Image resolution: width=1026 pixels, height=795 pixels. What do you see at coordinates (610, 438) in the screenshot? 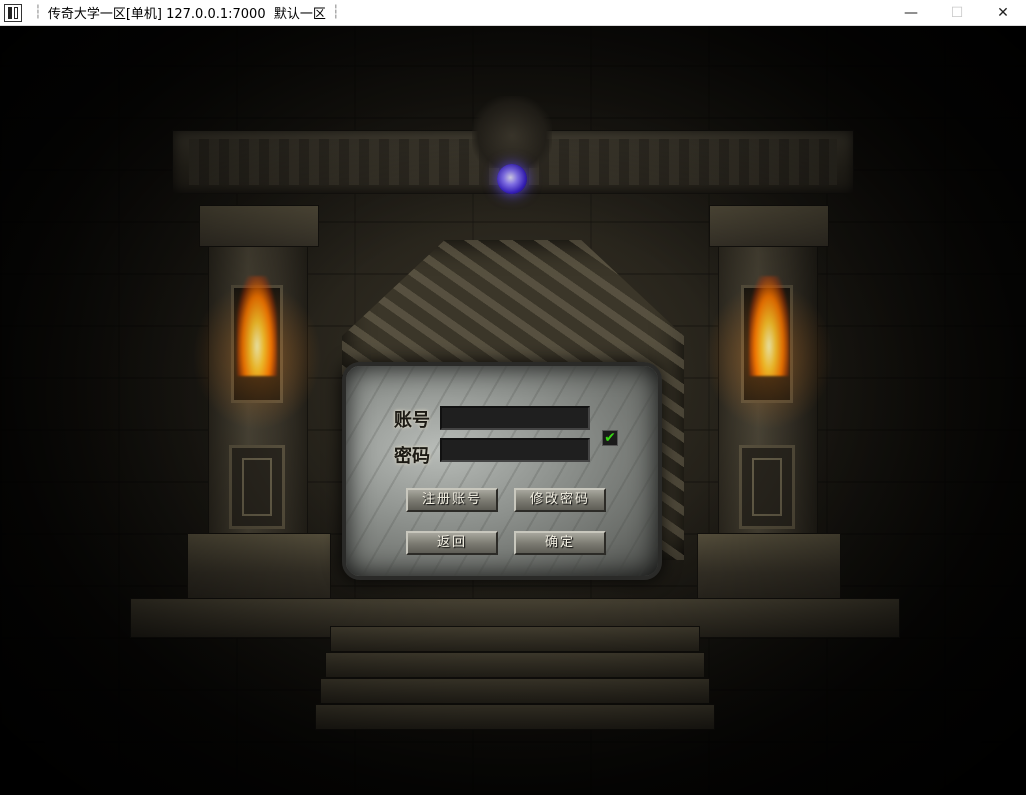
I see `remember-checkbox: ✔` at bounding box center [610, 438].